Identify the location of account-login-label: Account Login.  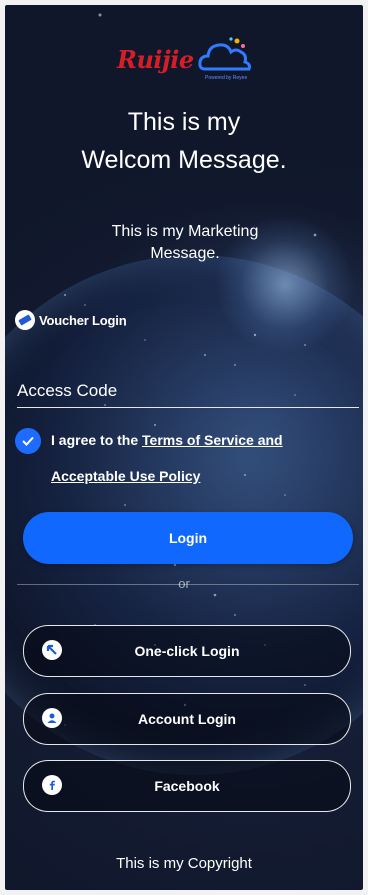
(187, 719).